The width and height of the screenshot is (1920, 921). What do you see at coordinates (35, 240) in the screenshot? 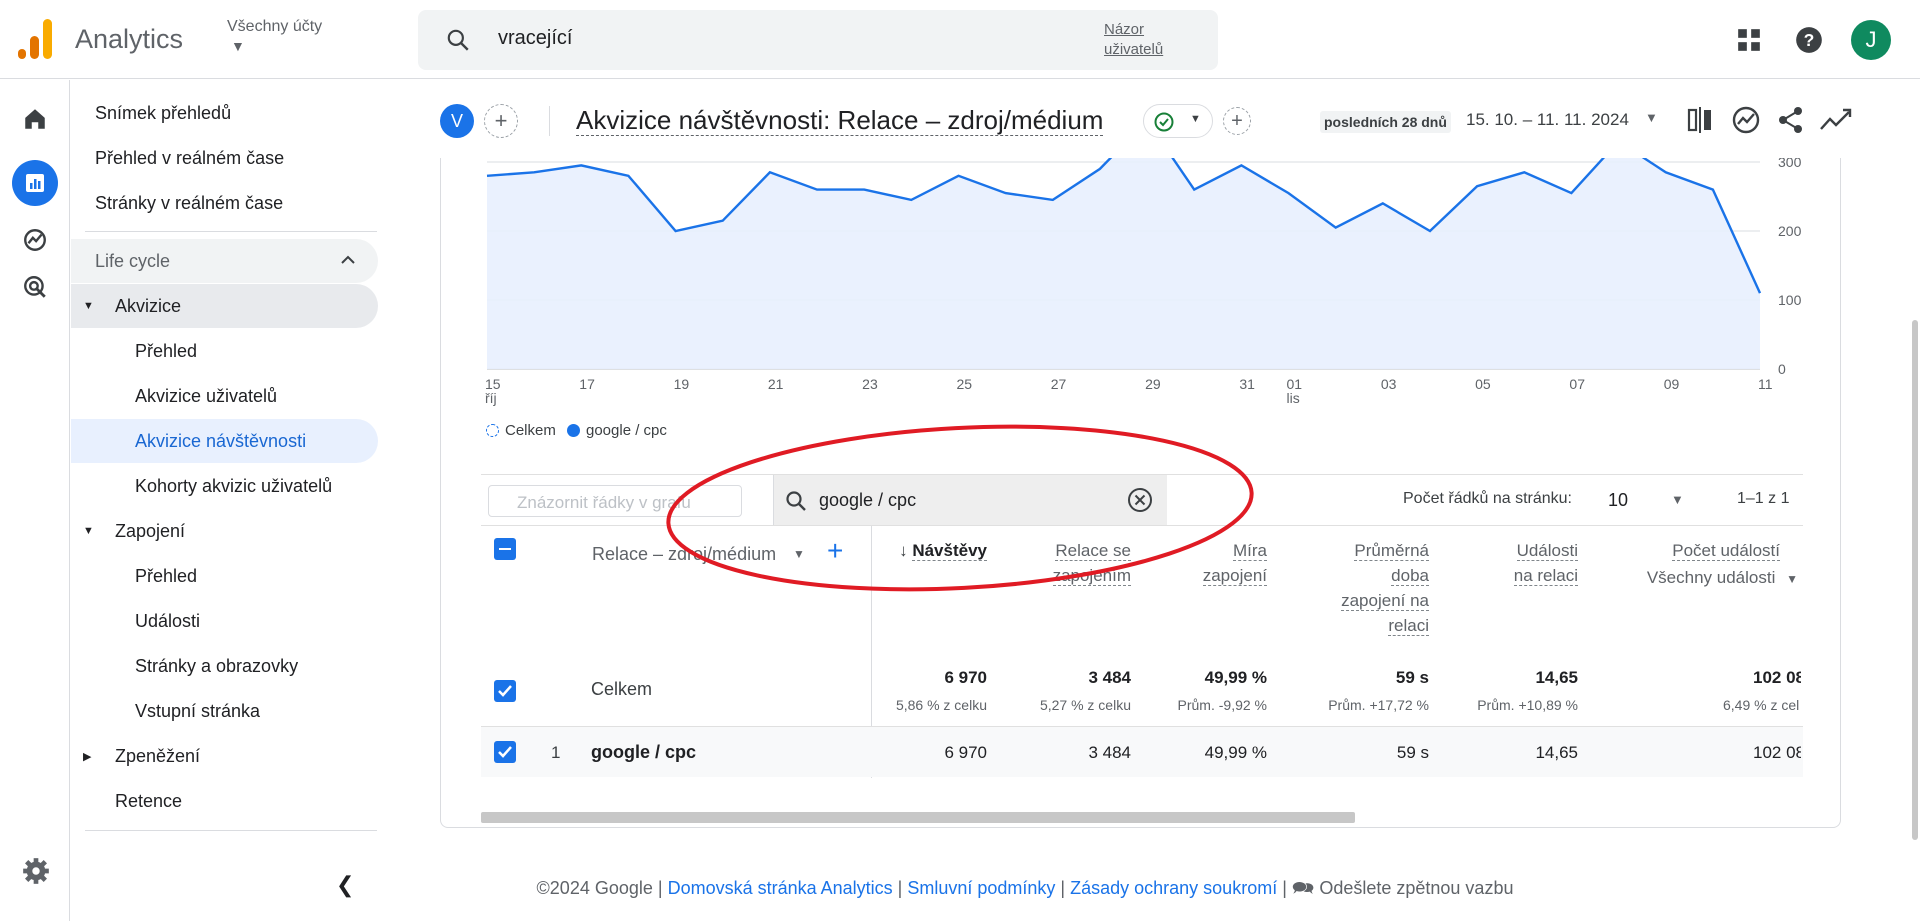
I see `explore-icon` at bounding box center [35, 240].